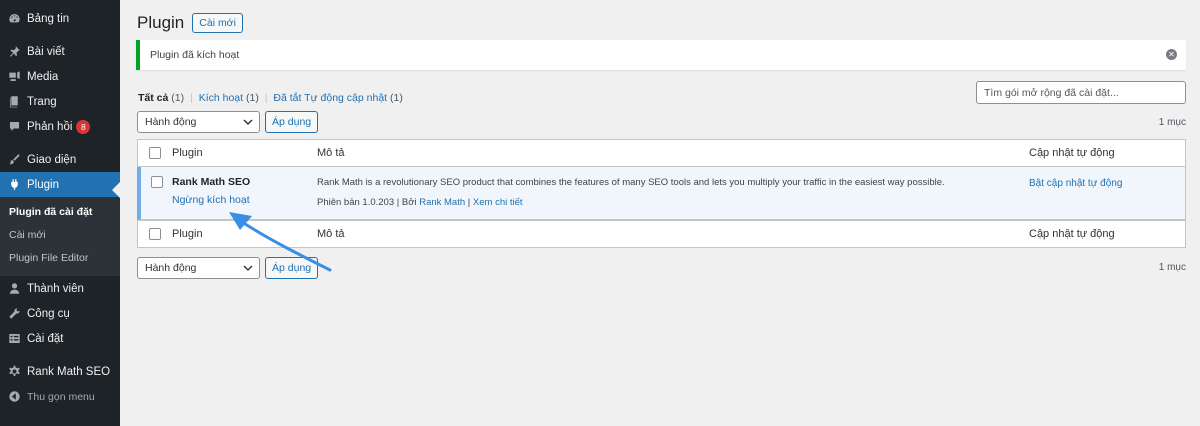  I want to click on bulk-actions-top: Hành động Áp dụng, so click(228, 122).